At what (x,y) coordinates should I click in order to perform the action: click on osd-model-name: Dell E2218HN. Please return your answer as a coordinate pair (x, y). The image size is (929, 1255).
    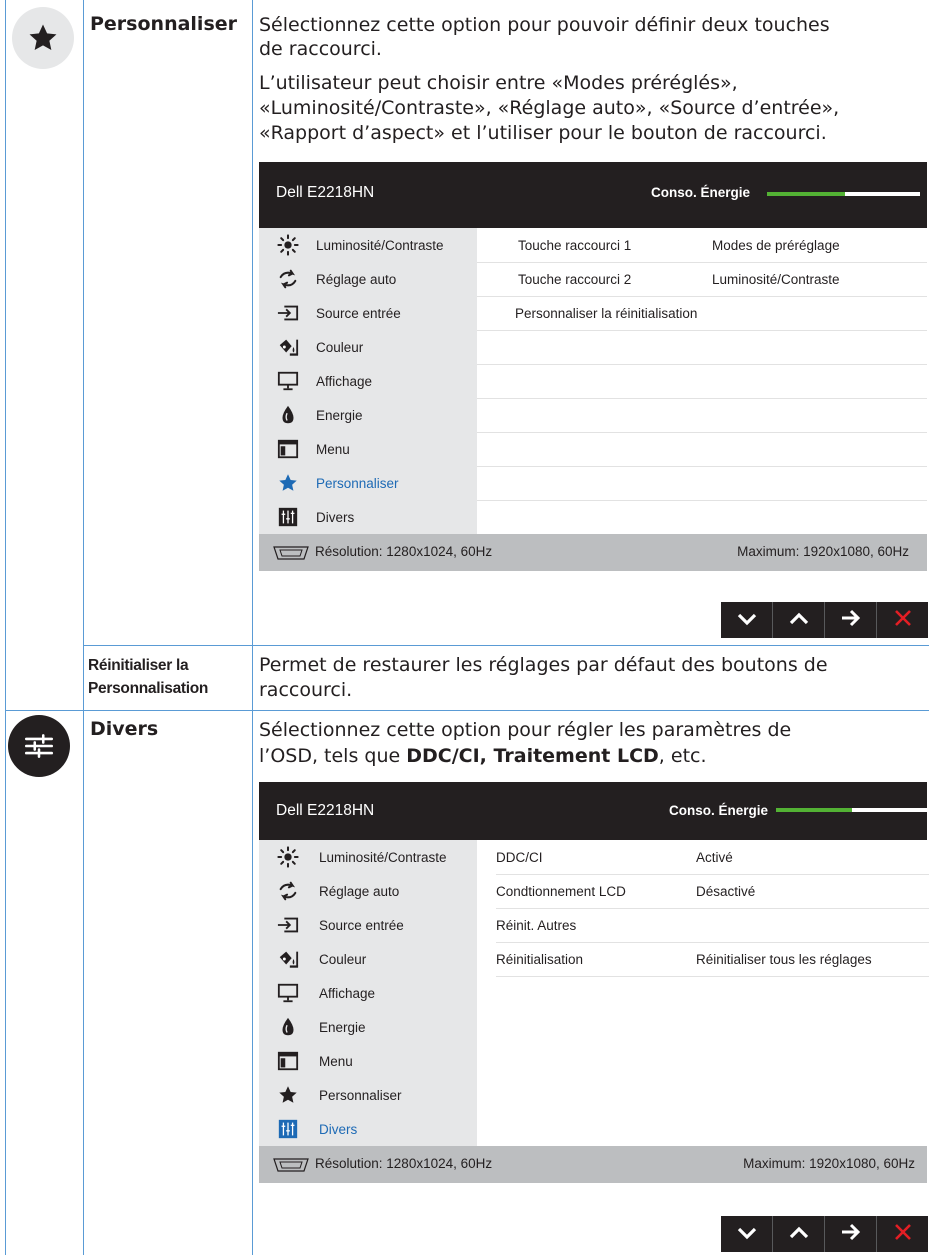
    Looking at the image, I should click on (325, 192).